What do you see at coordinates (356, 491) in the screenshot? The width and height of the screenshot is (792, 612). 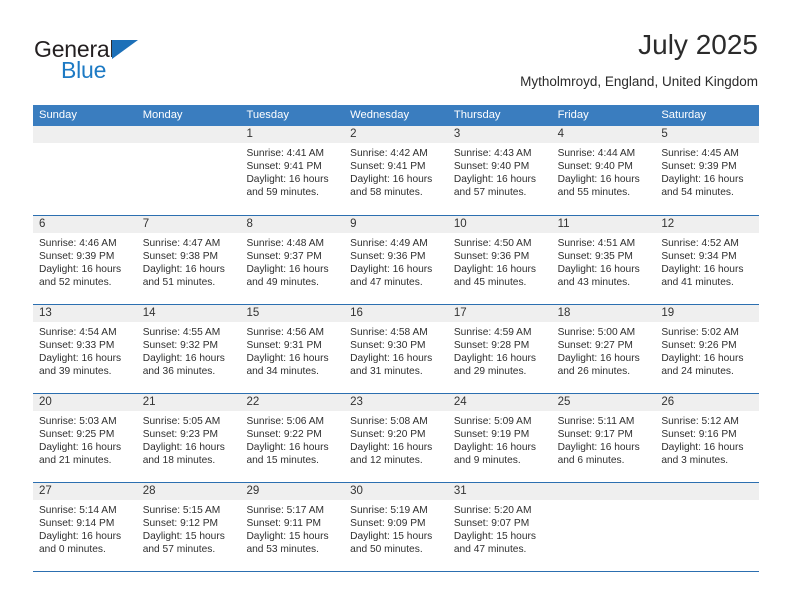 I see `day-number: 30` at bounding box center [356, 491].